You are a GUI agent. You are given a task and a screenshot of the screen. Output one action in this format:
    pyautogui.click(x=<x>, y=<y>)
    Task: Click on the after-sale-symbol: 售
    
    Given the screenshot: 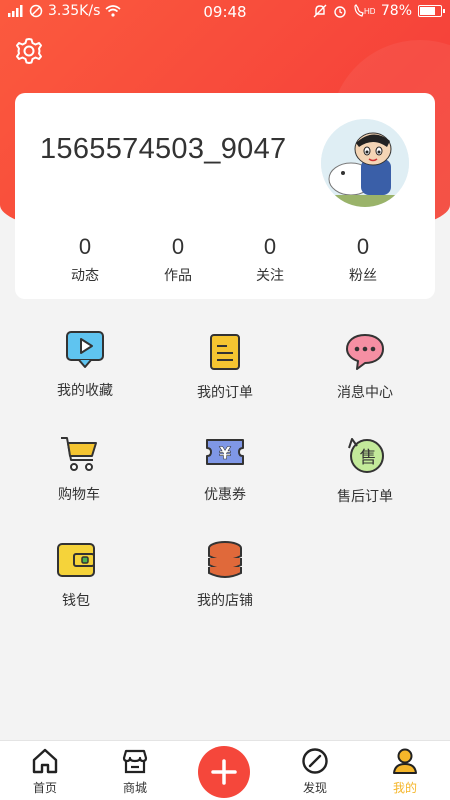 What is the action you would take?
    pyautogui.click(x=368, y=458)
    